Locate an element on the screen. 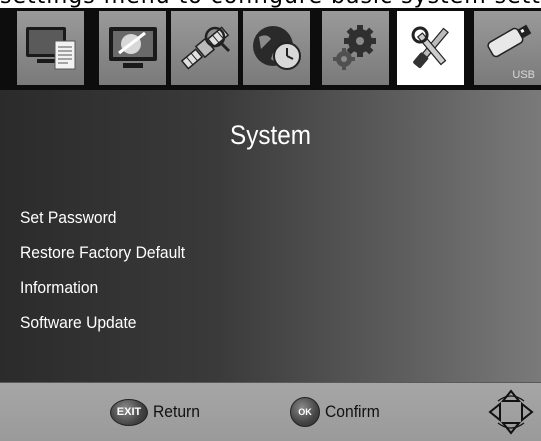 The height and width of the screenshot is (441, 541). ok-key-icon: OK is located at coordinates (305, 412).